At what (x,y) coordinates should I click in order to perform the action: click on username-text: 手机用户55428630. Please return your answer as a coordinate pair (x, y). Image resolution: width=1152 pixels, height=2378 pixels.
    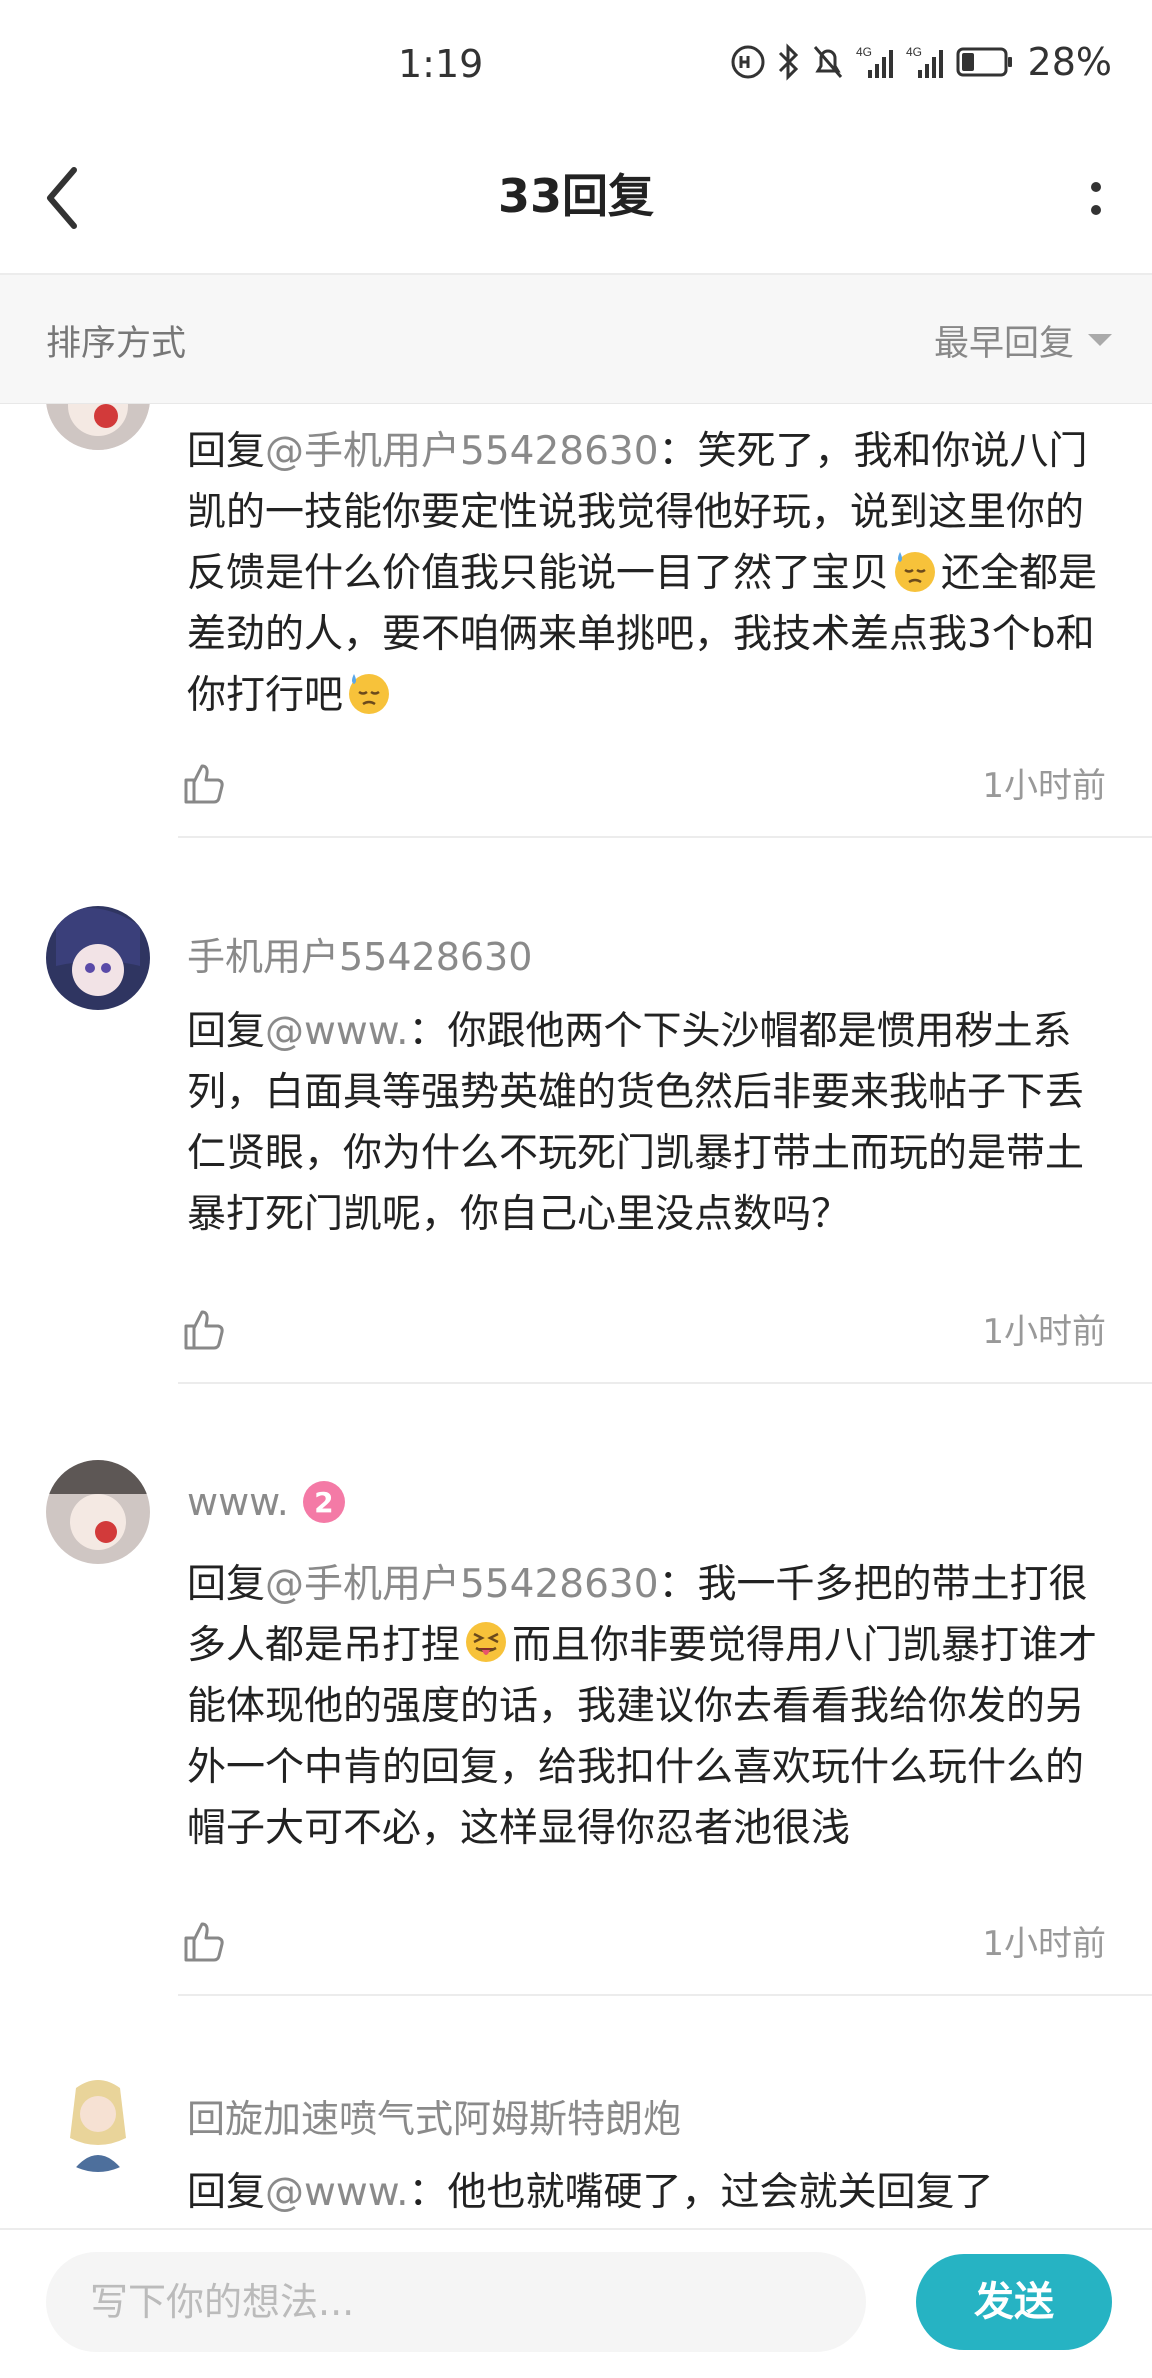
    Looking at the image, I should click on (360, 957).